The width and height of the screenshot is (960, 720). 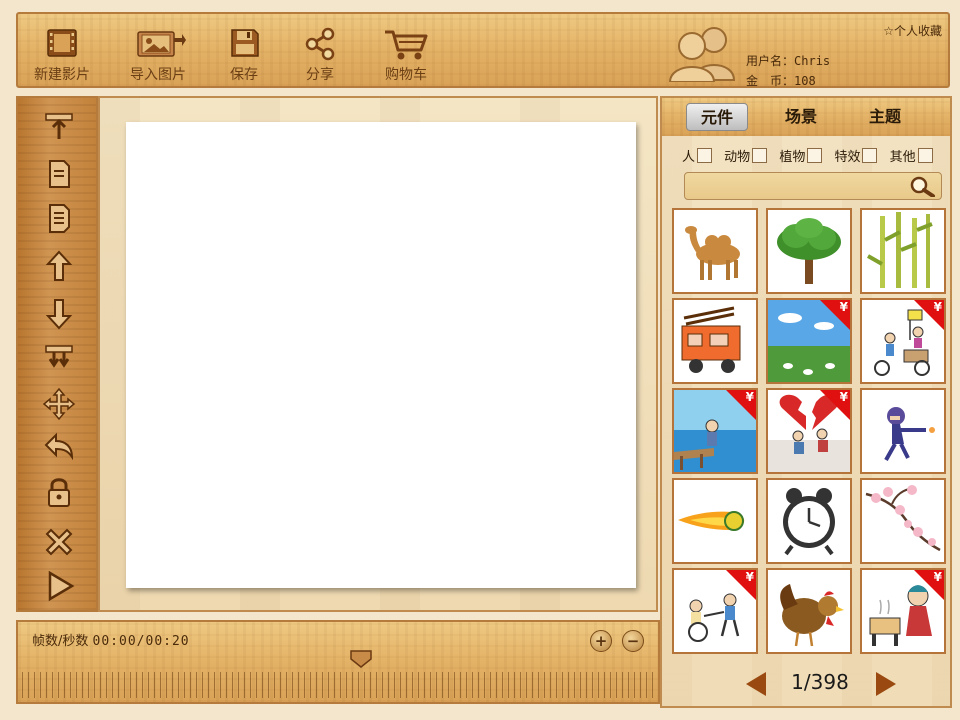 I want to click on asset-fire-truck, so click(x=715, y=341).